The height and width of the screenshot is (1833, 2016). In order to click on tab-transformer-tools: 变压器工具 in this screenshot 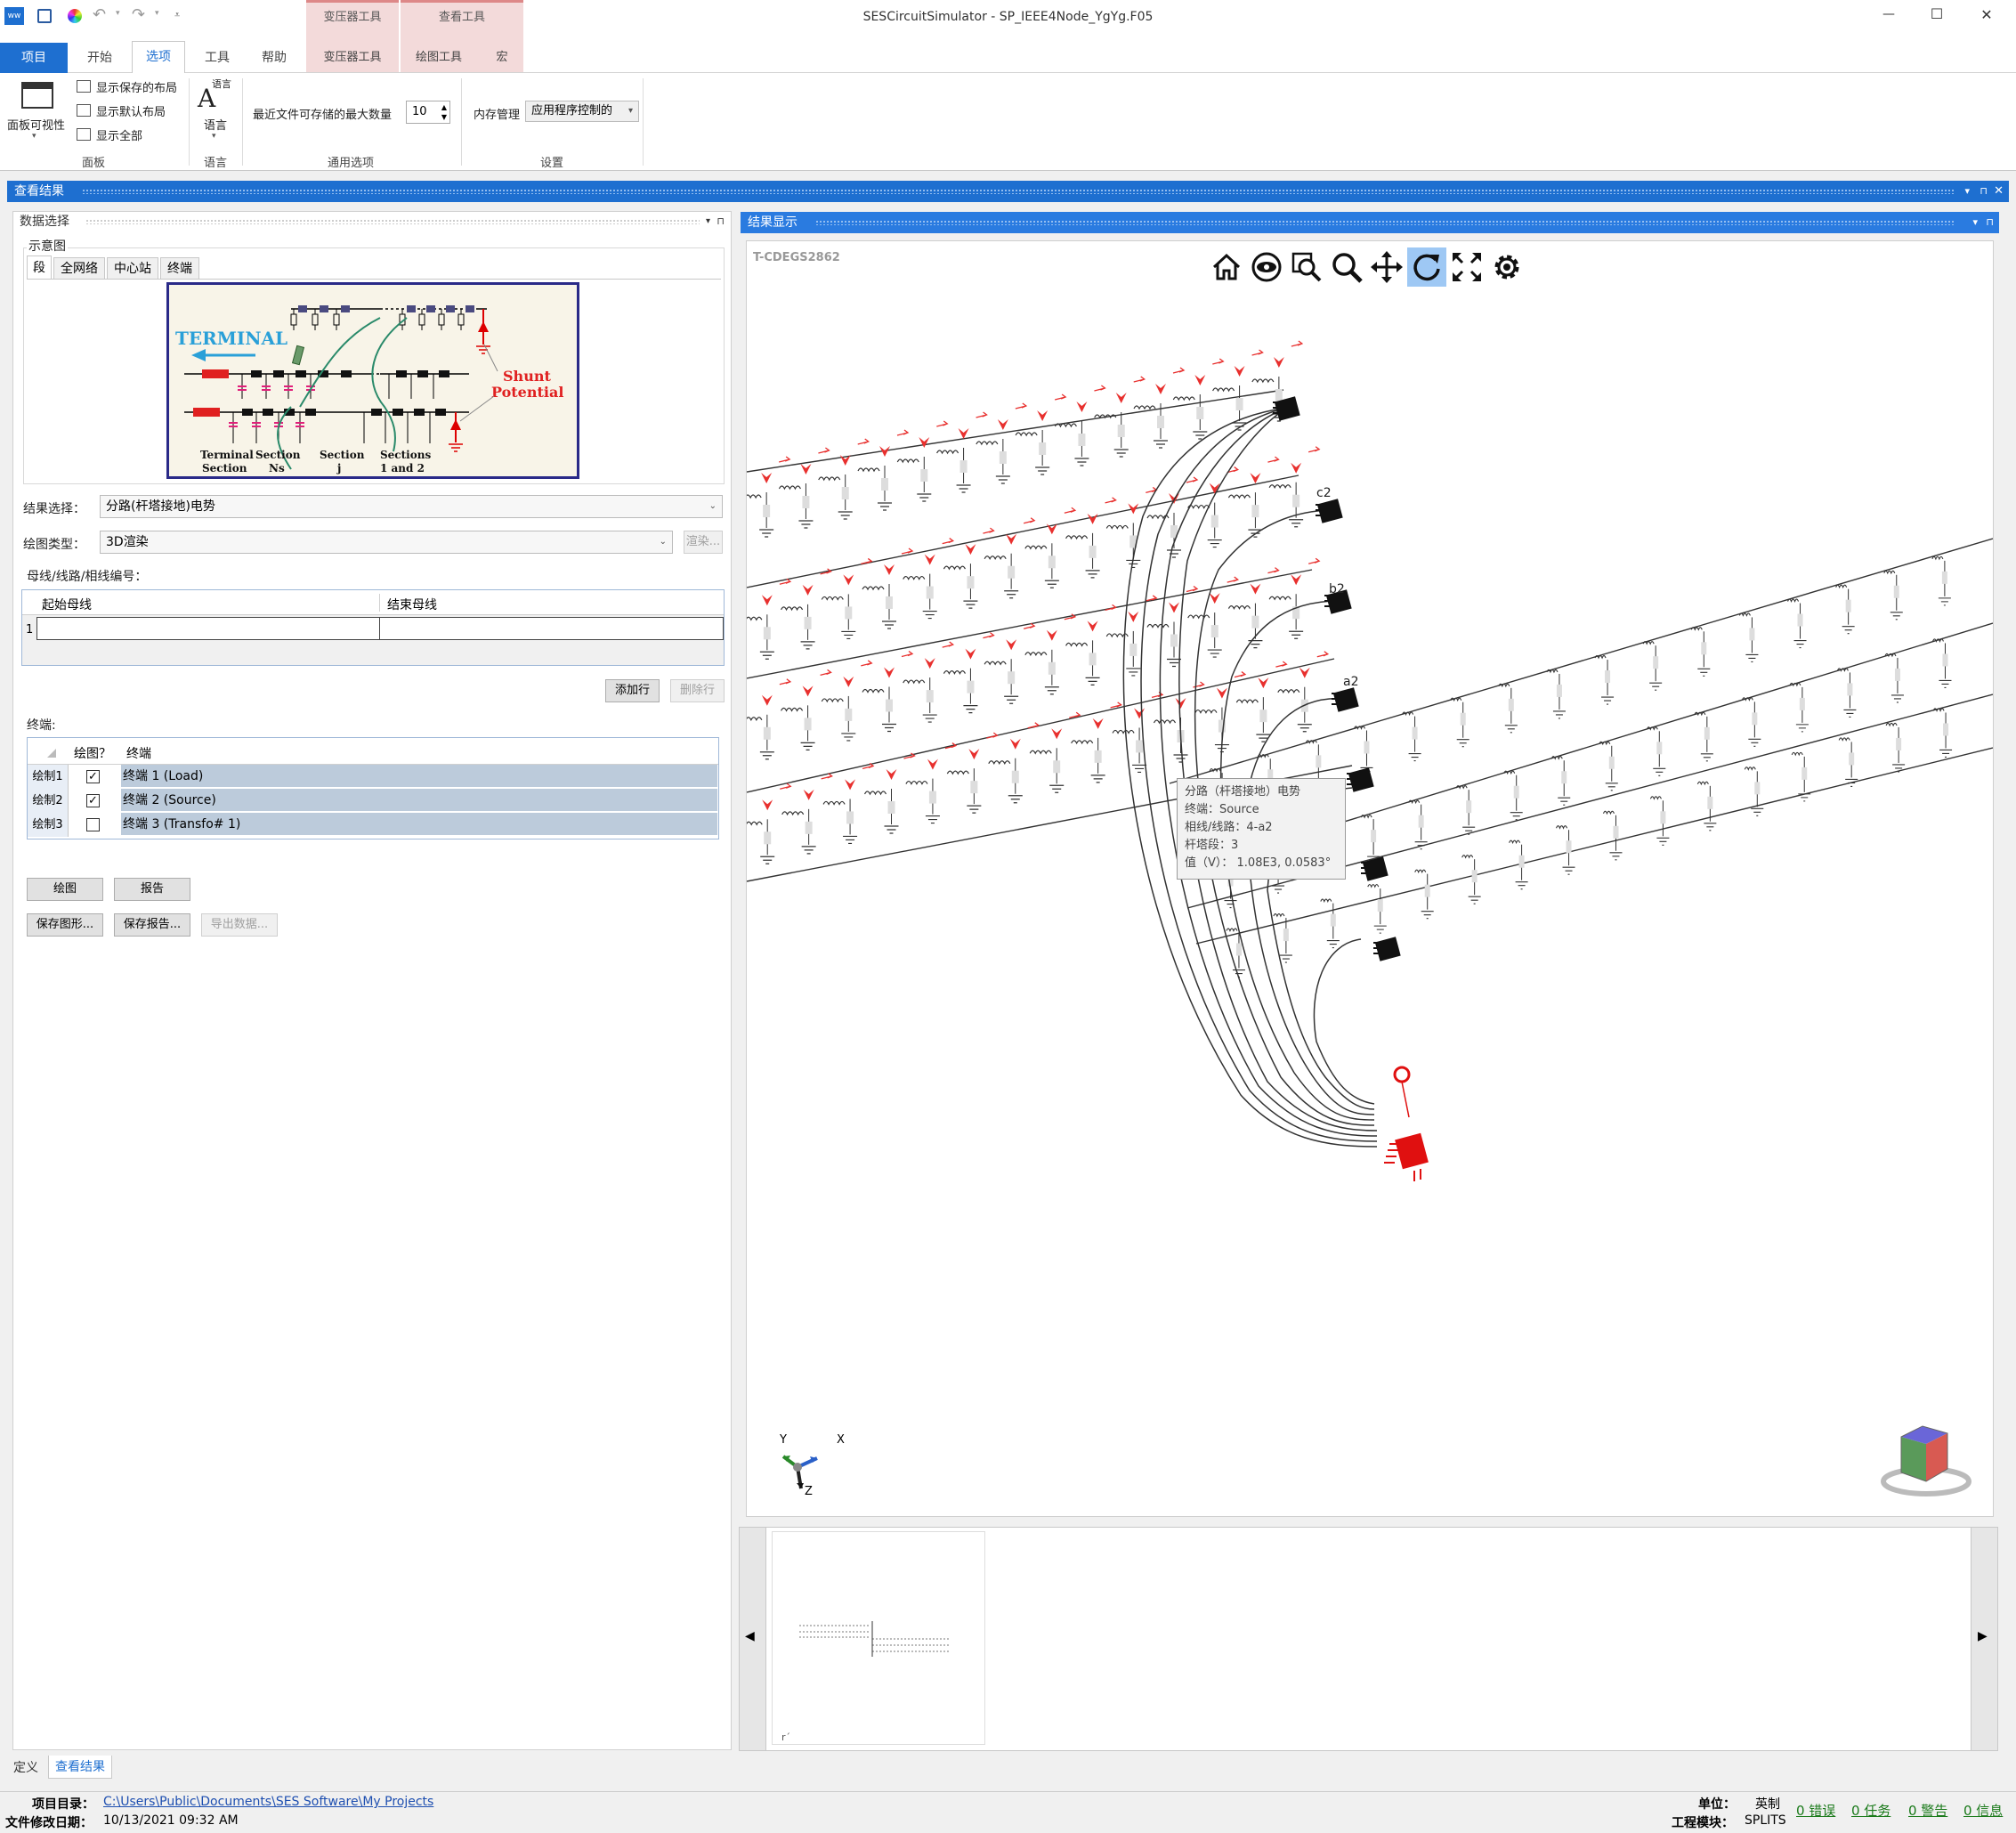, I will do `click(352, 58)`.